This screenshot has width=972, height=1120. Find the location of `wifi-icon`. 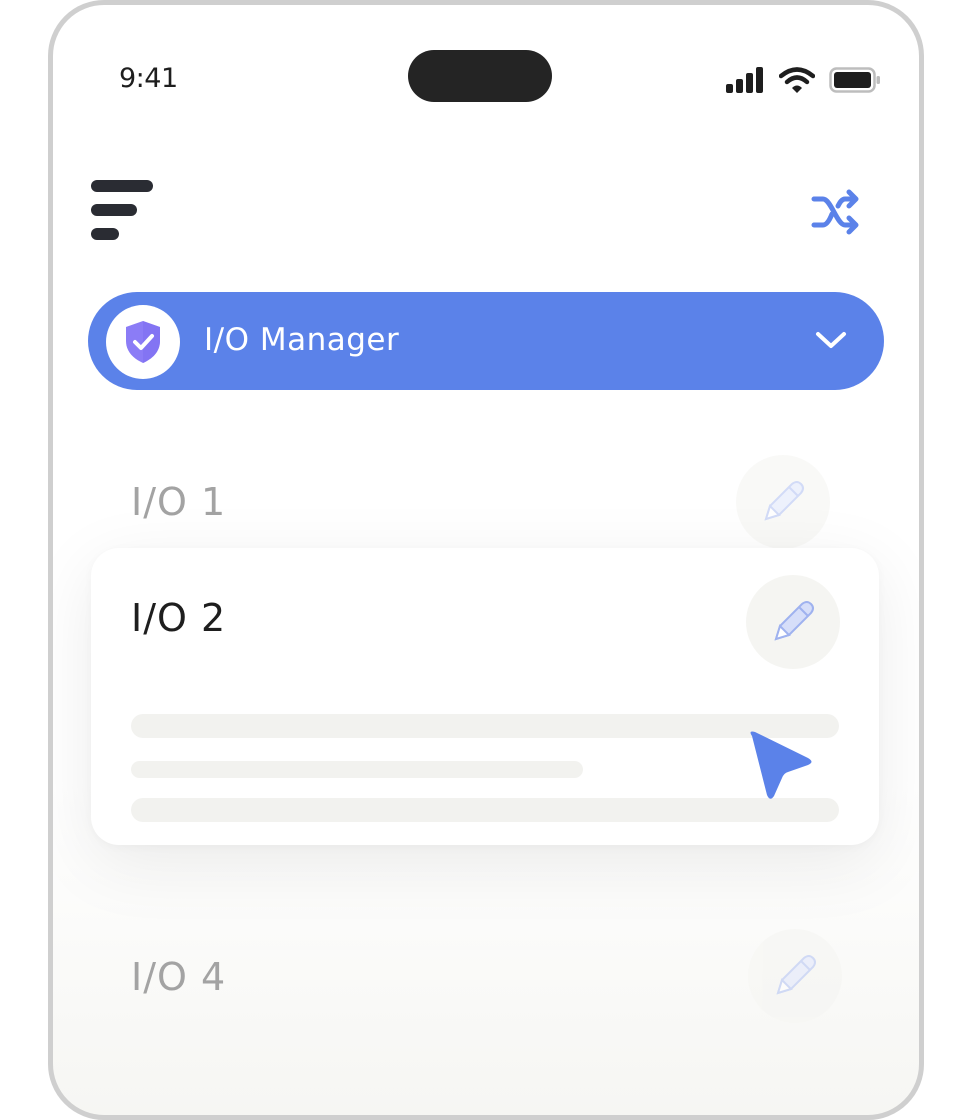

wifi-icon is located at coordinates (797, 80).